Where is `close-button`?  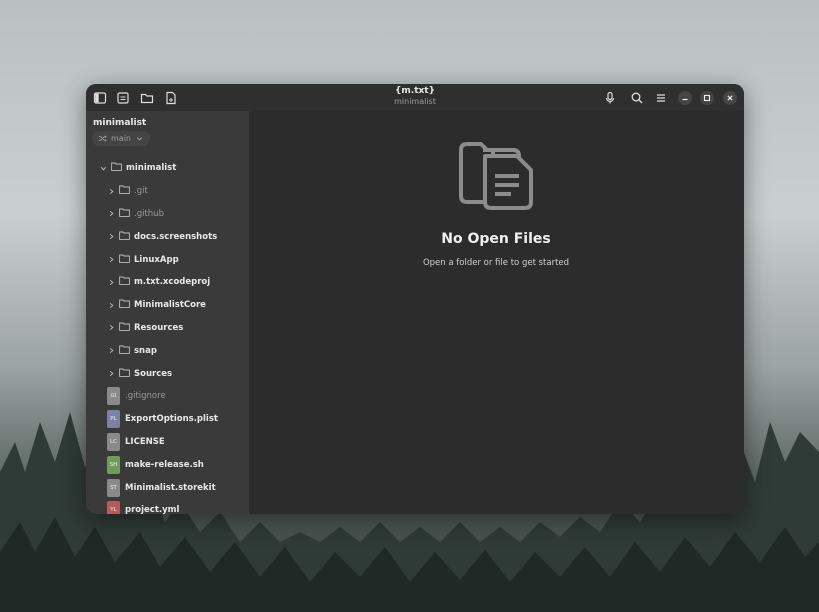 close-button is located at coordinates (730, 98).